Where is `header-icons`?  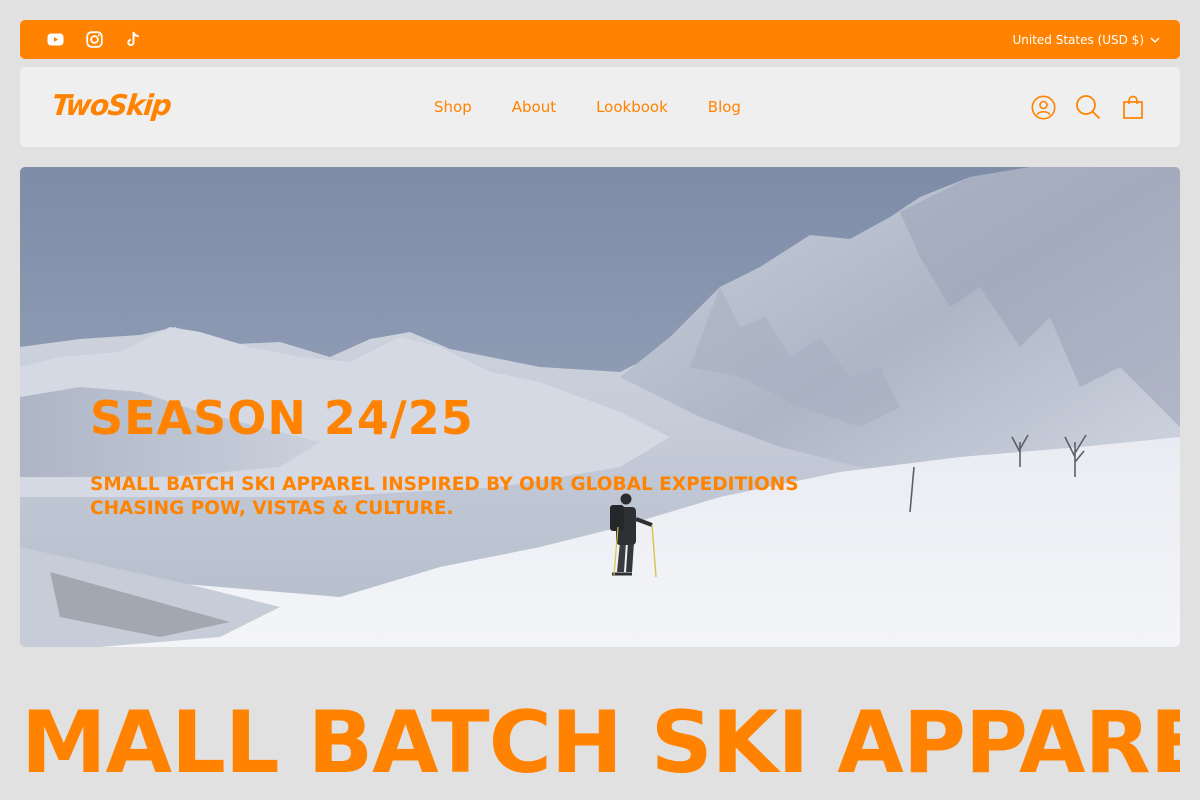 header-icons is located at coordinates (1088, 107).